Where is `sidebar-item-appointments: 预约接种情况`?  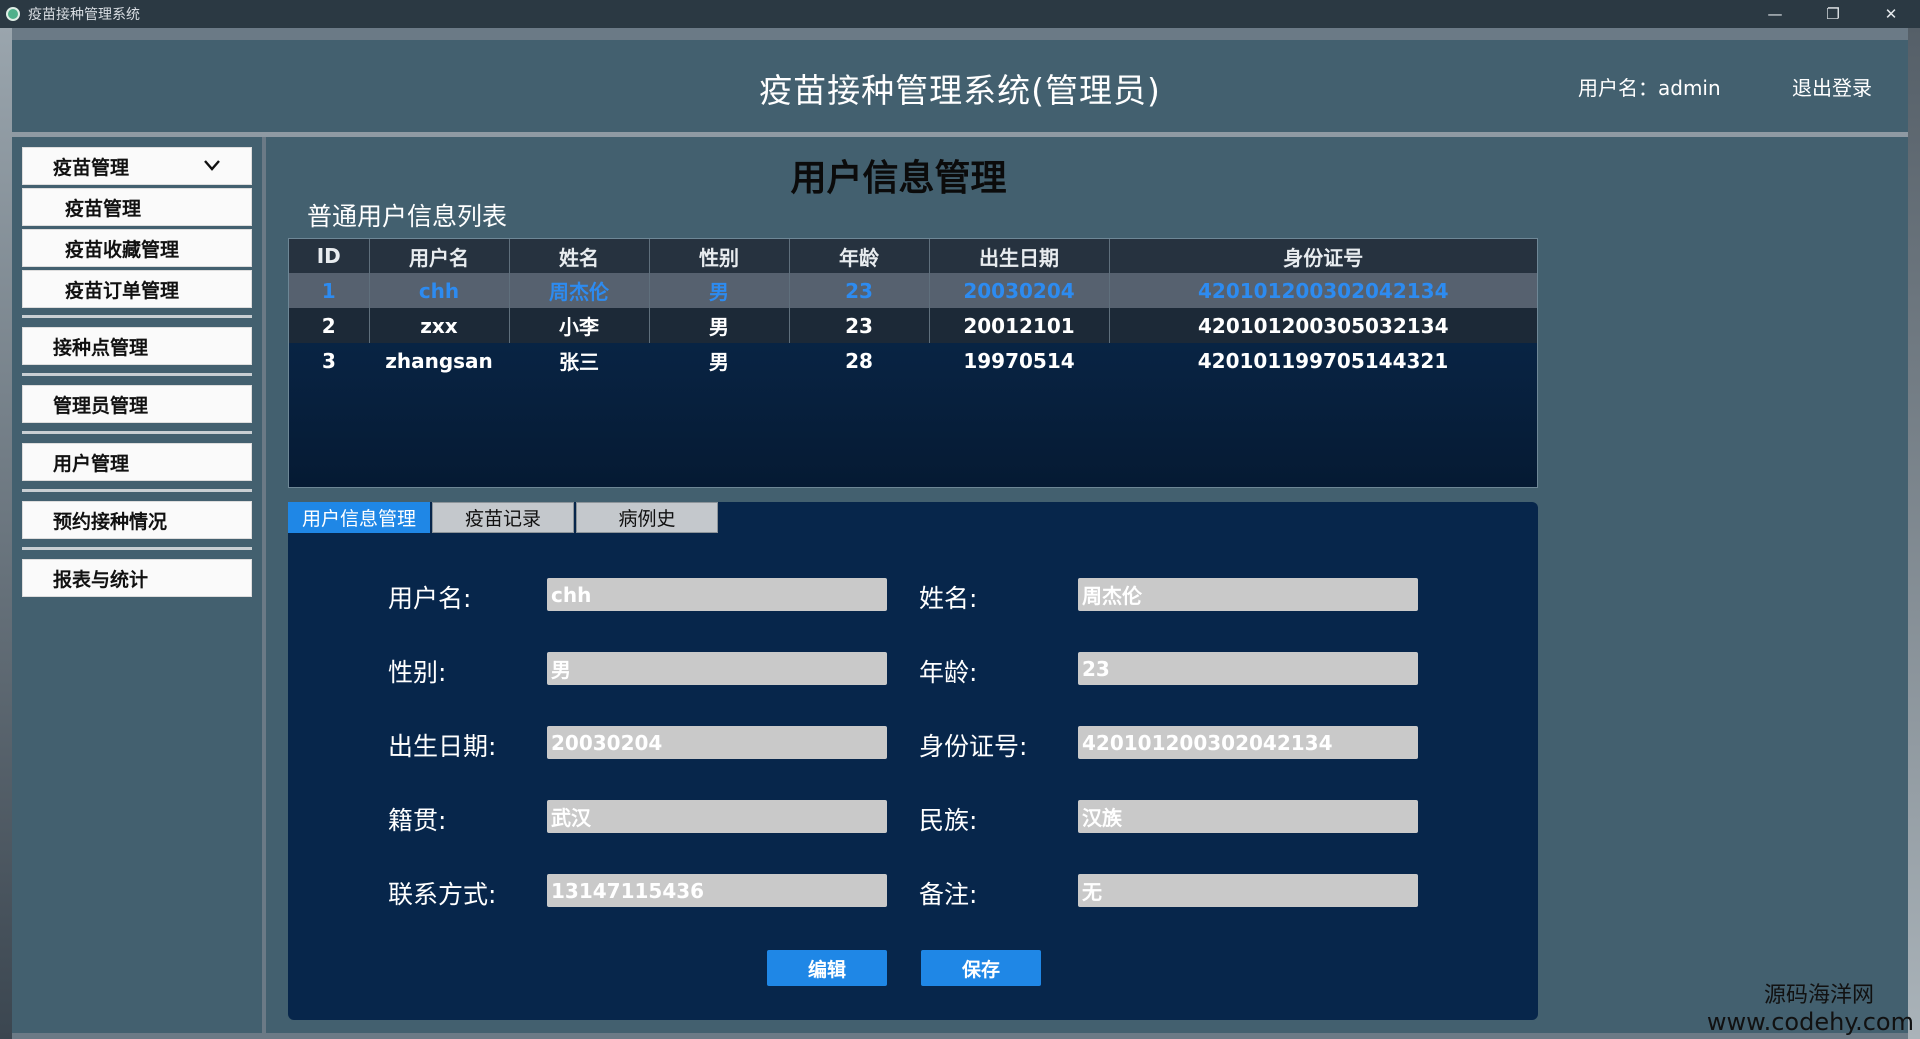 sidebar-item-appointments: 预约接种情况 is located at coordinates (137, 520).